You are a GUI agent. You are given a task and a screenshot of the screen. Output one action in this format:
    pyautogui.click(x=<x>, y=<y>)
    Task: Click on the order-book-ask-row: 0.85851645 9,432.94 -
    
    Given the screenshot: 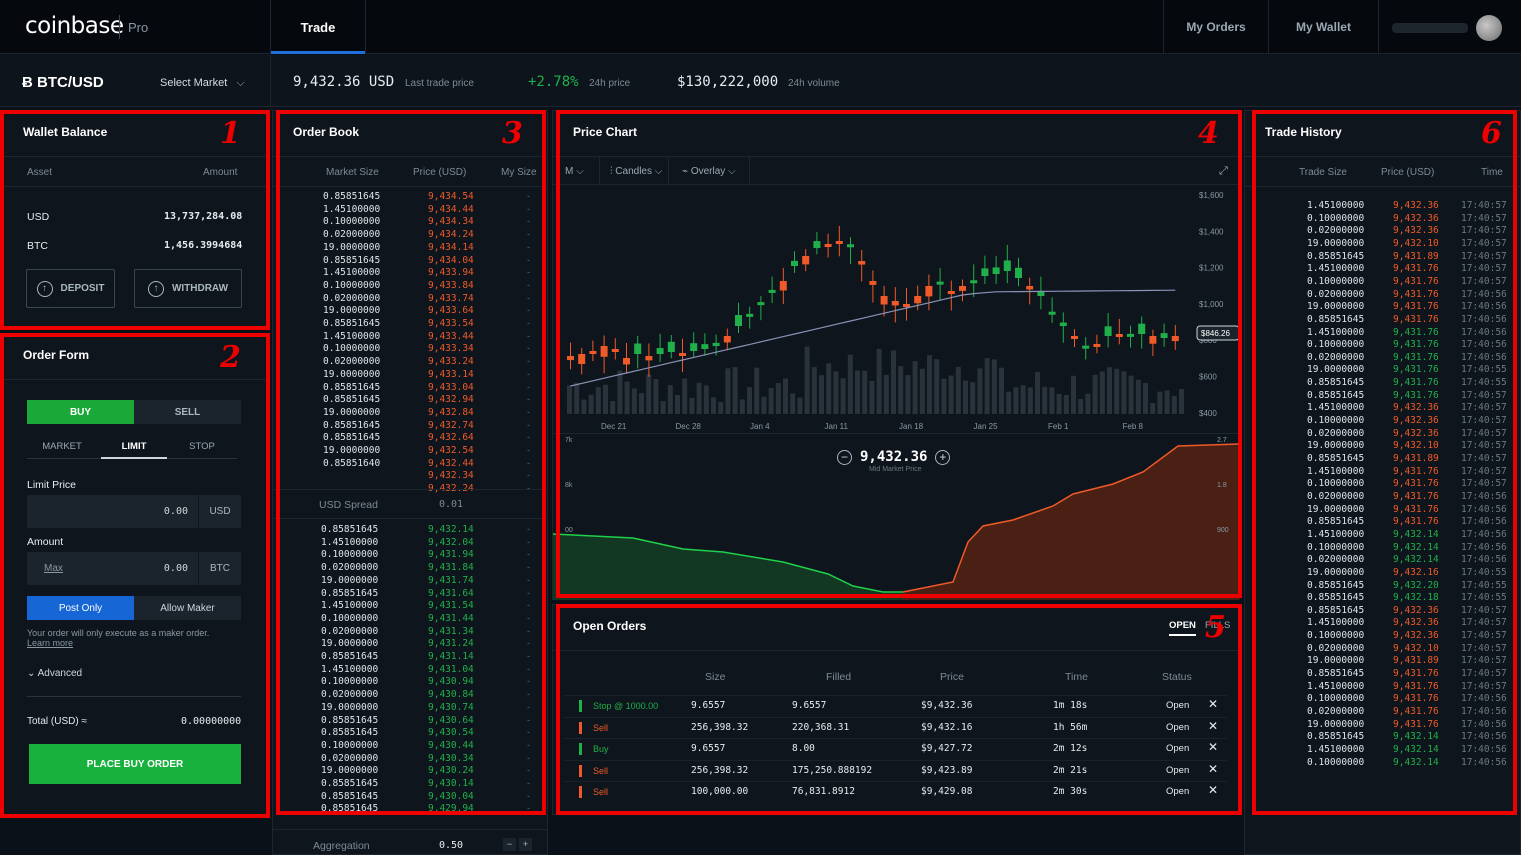 What is the action you would take?
    pyautogui.click(x=410, y=400)
    